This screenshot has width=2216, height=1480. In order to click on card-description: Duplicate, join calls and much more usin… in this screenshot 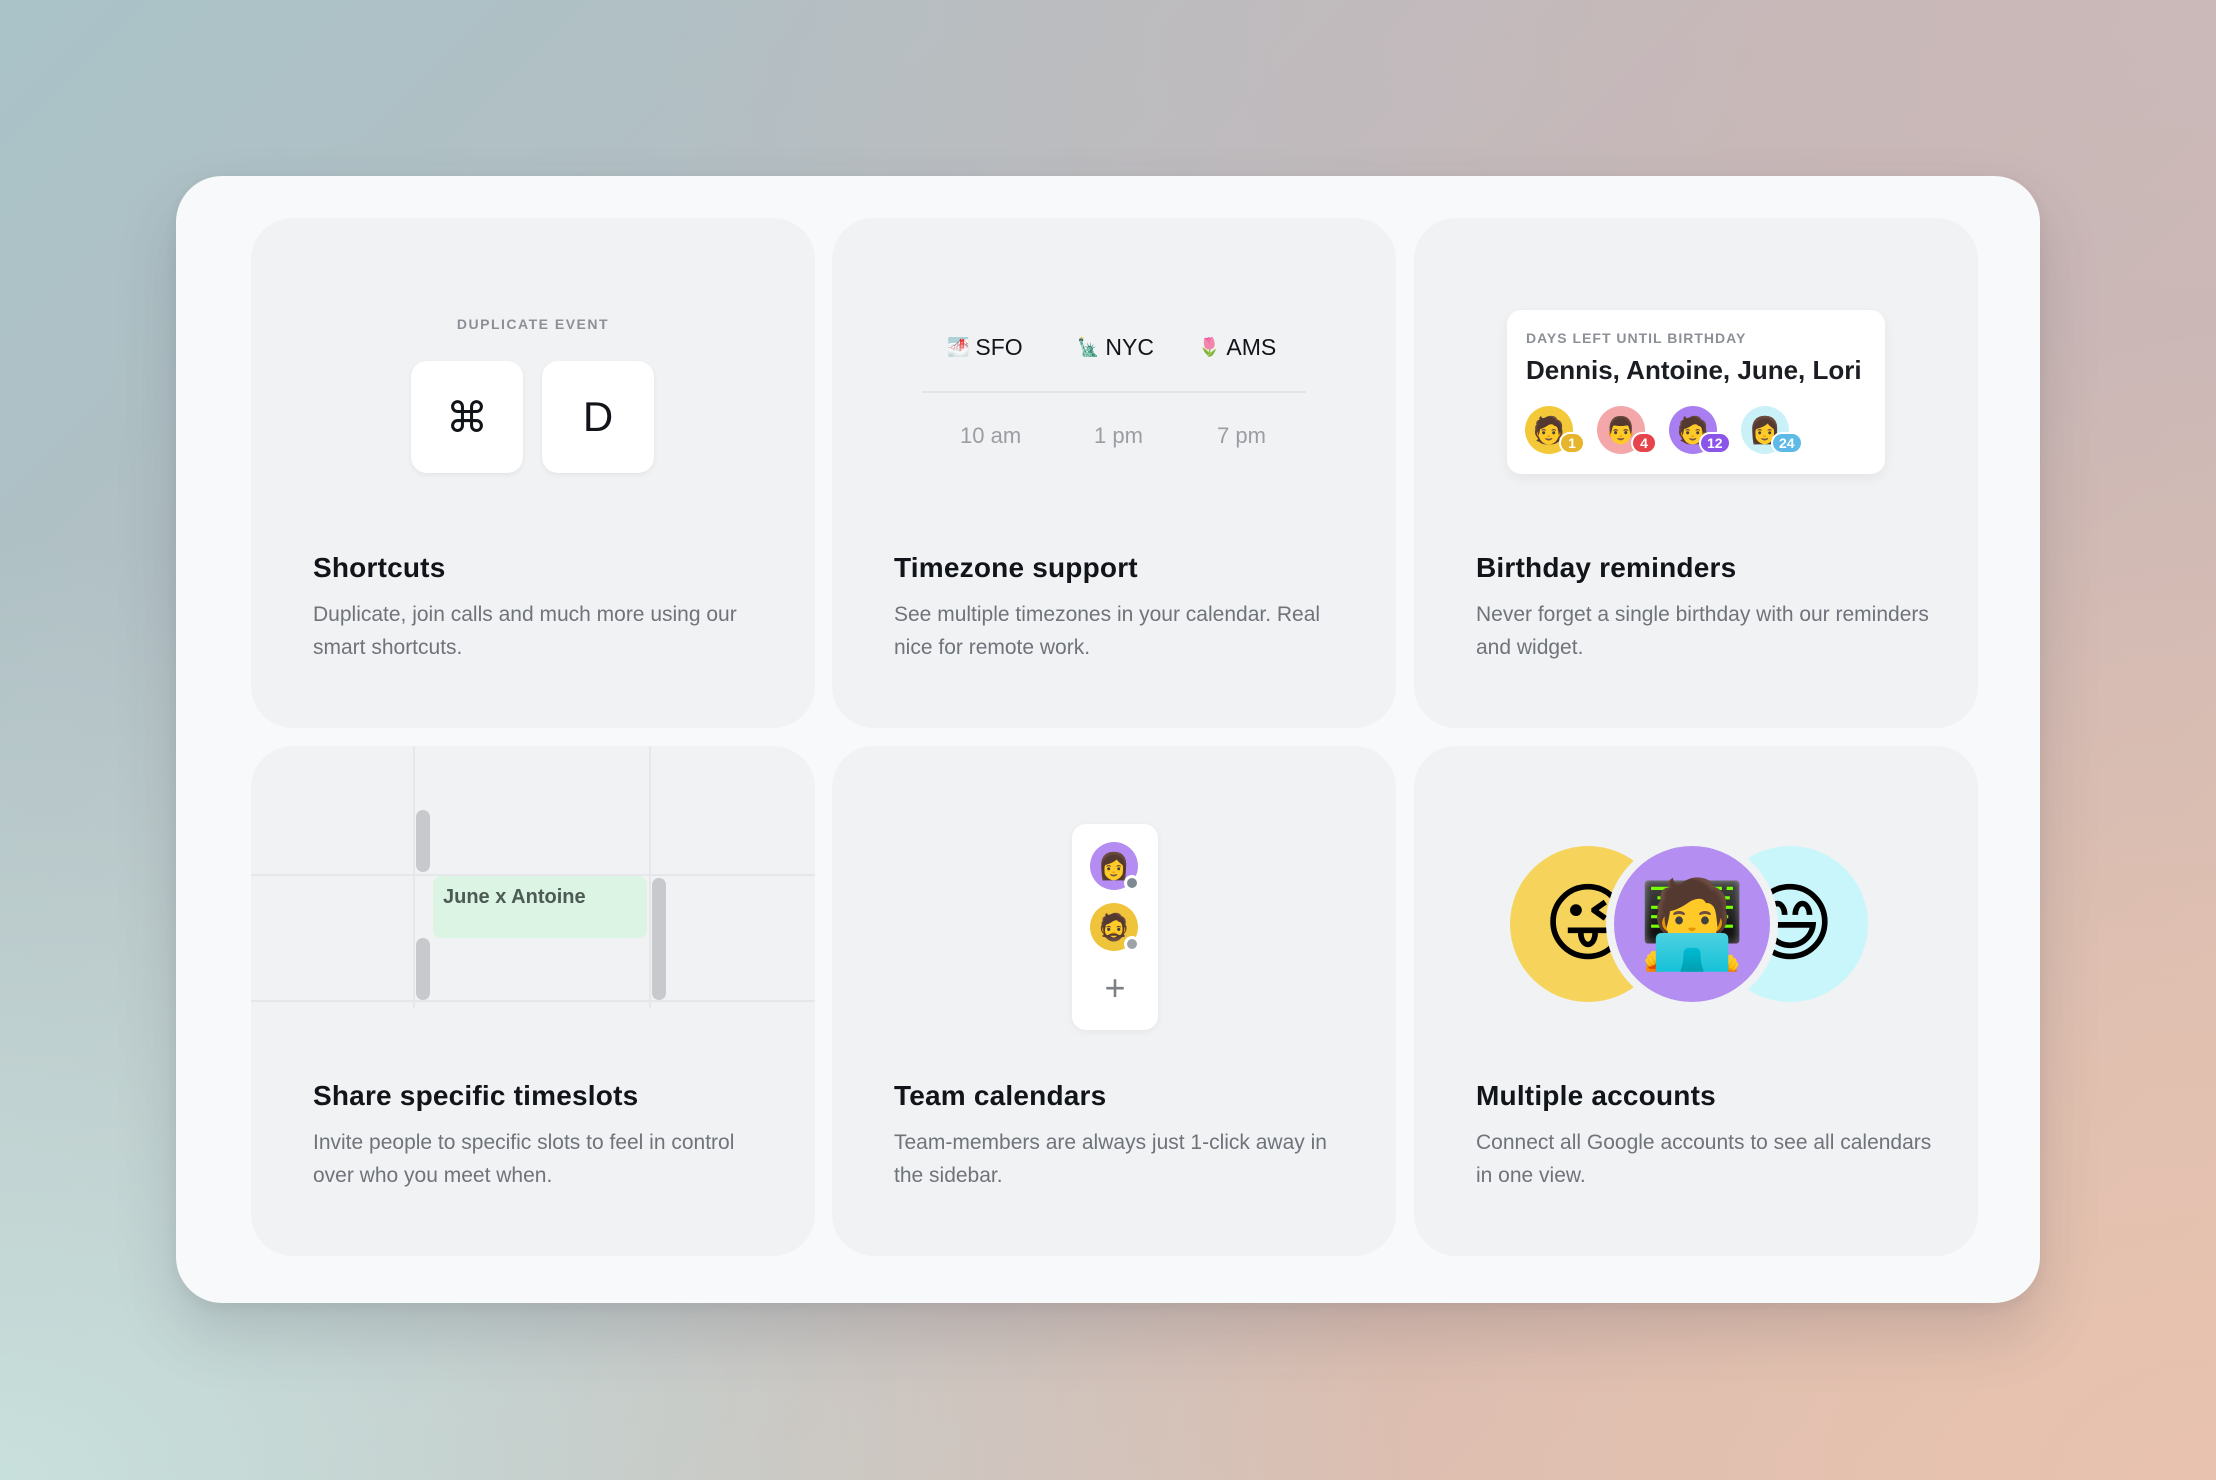, I will do `click(525, 631)`.